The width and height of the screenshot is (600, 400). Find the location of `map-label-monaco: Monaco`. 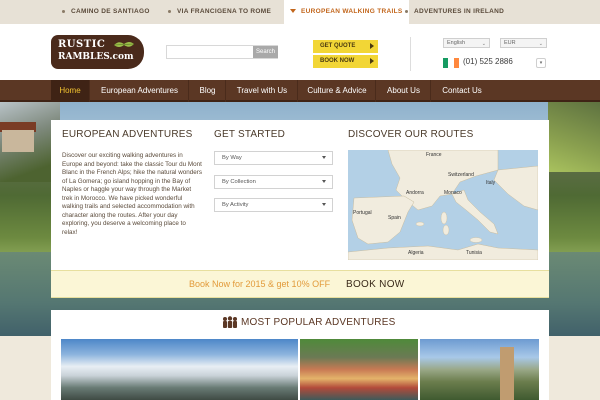

map-label-monaco: Monaco is located at coordinates (453, 193).